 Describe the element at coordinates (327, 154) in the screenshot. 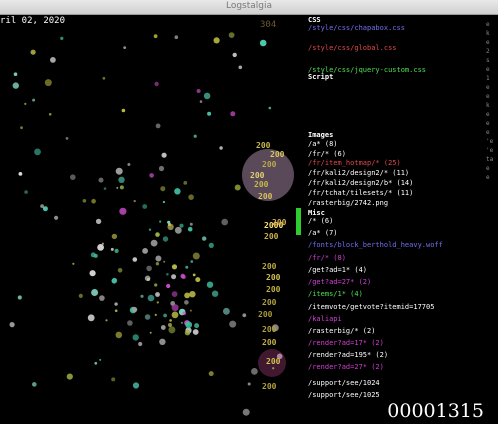

I see `file-entry: /fr/* (6)` at that location.